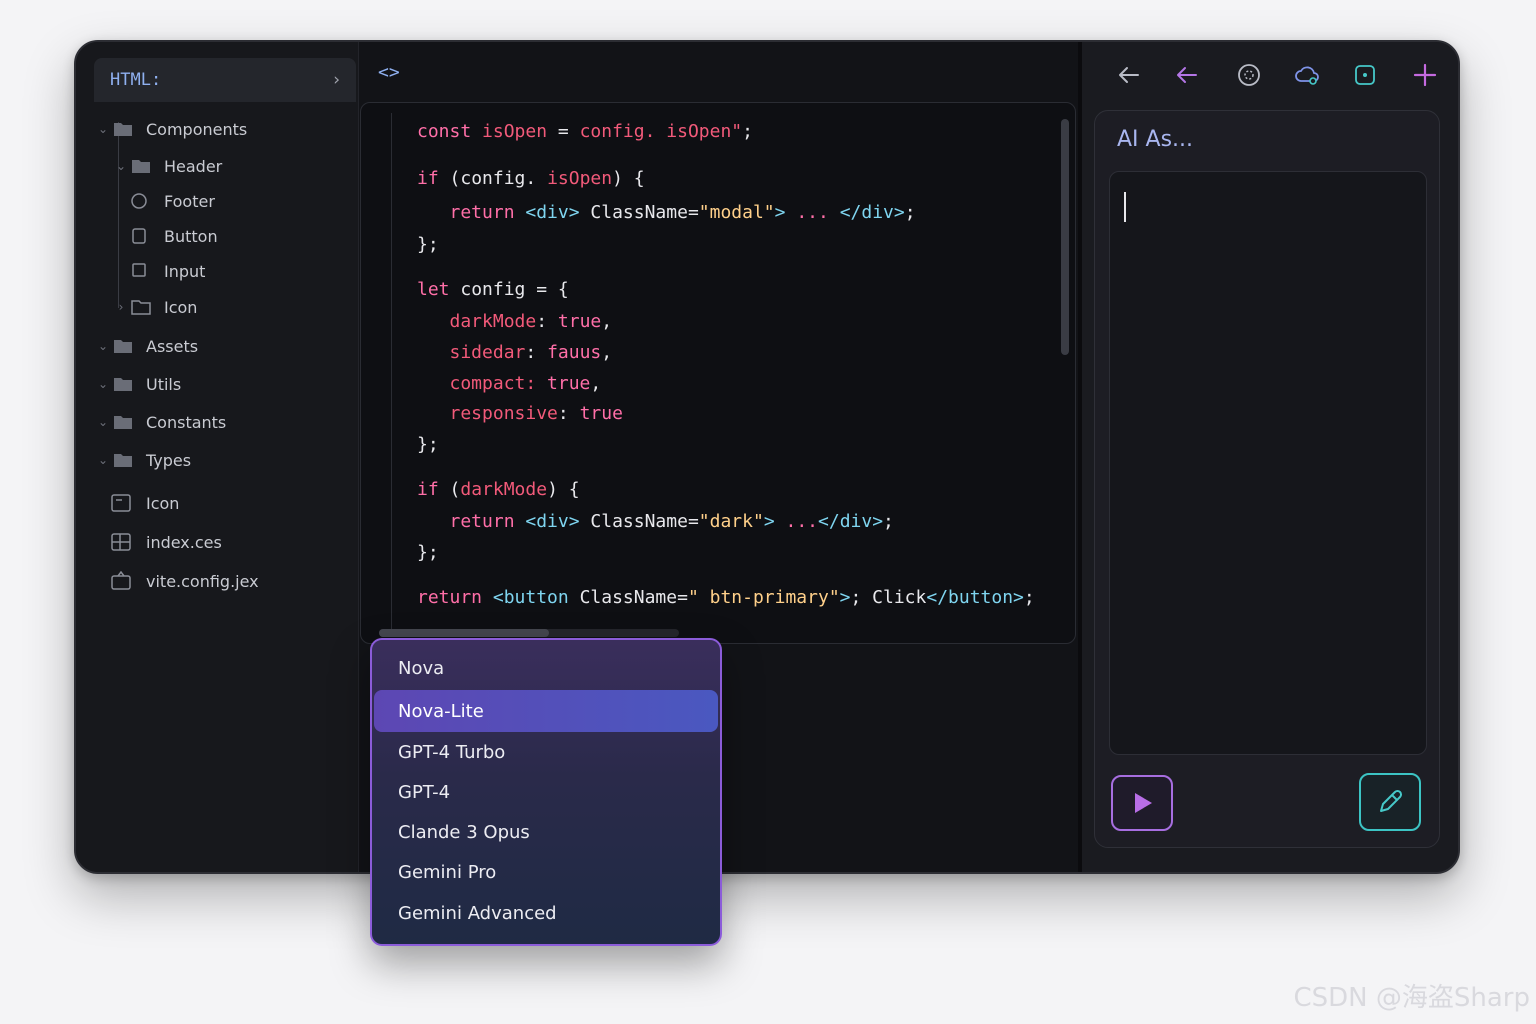  Describe the element at coordinates (169, 460) in the screenshot. I see `tree-item-label: Types` at that location.